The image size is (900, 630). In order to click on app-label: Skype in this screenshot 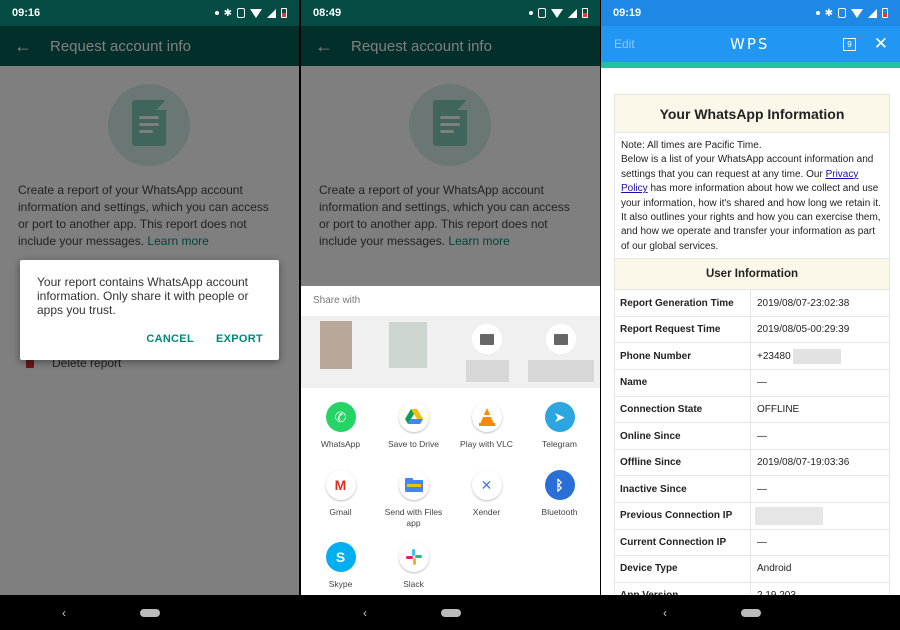, I will do `click(340, 584)`.